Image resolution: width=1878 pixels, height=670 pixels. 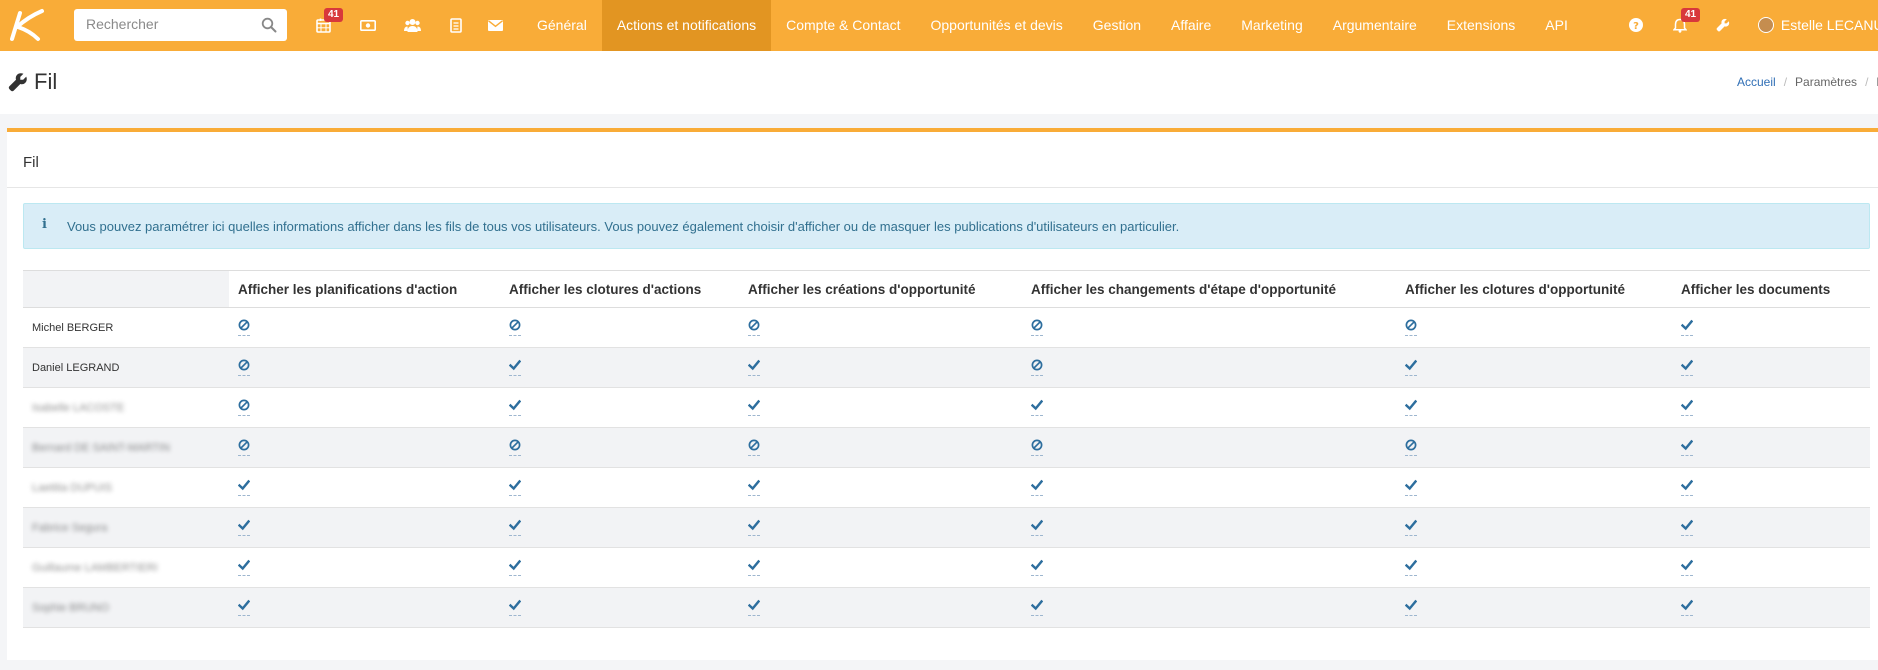 What do you see at coordinates (1829, 25) in the screenshot?
I see `user-name: Estelle LECANU` at bounding box center [1829, 25].